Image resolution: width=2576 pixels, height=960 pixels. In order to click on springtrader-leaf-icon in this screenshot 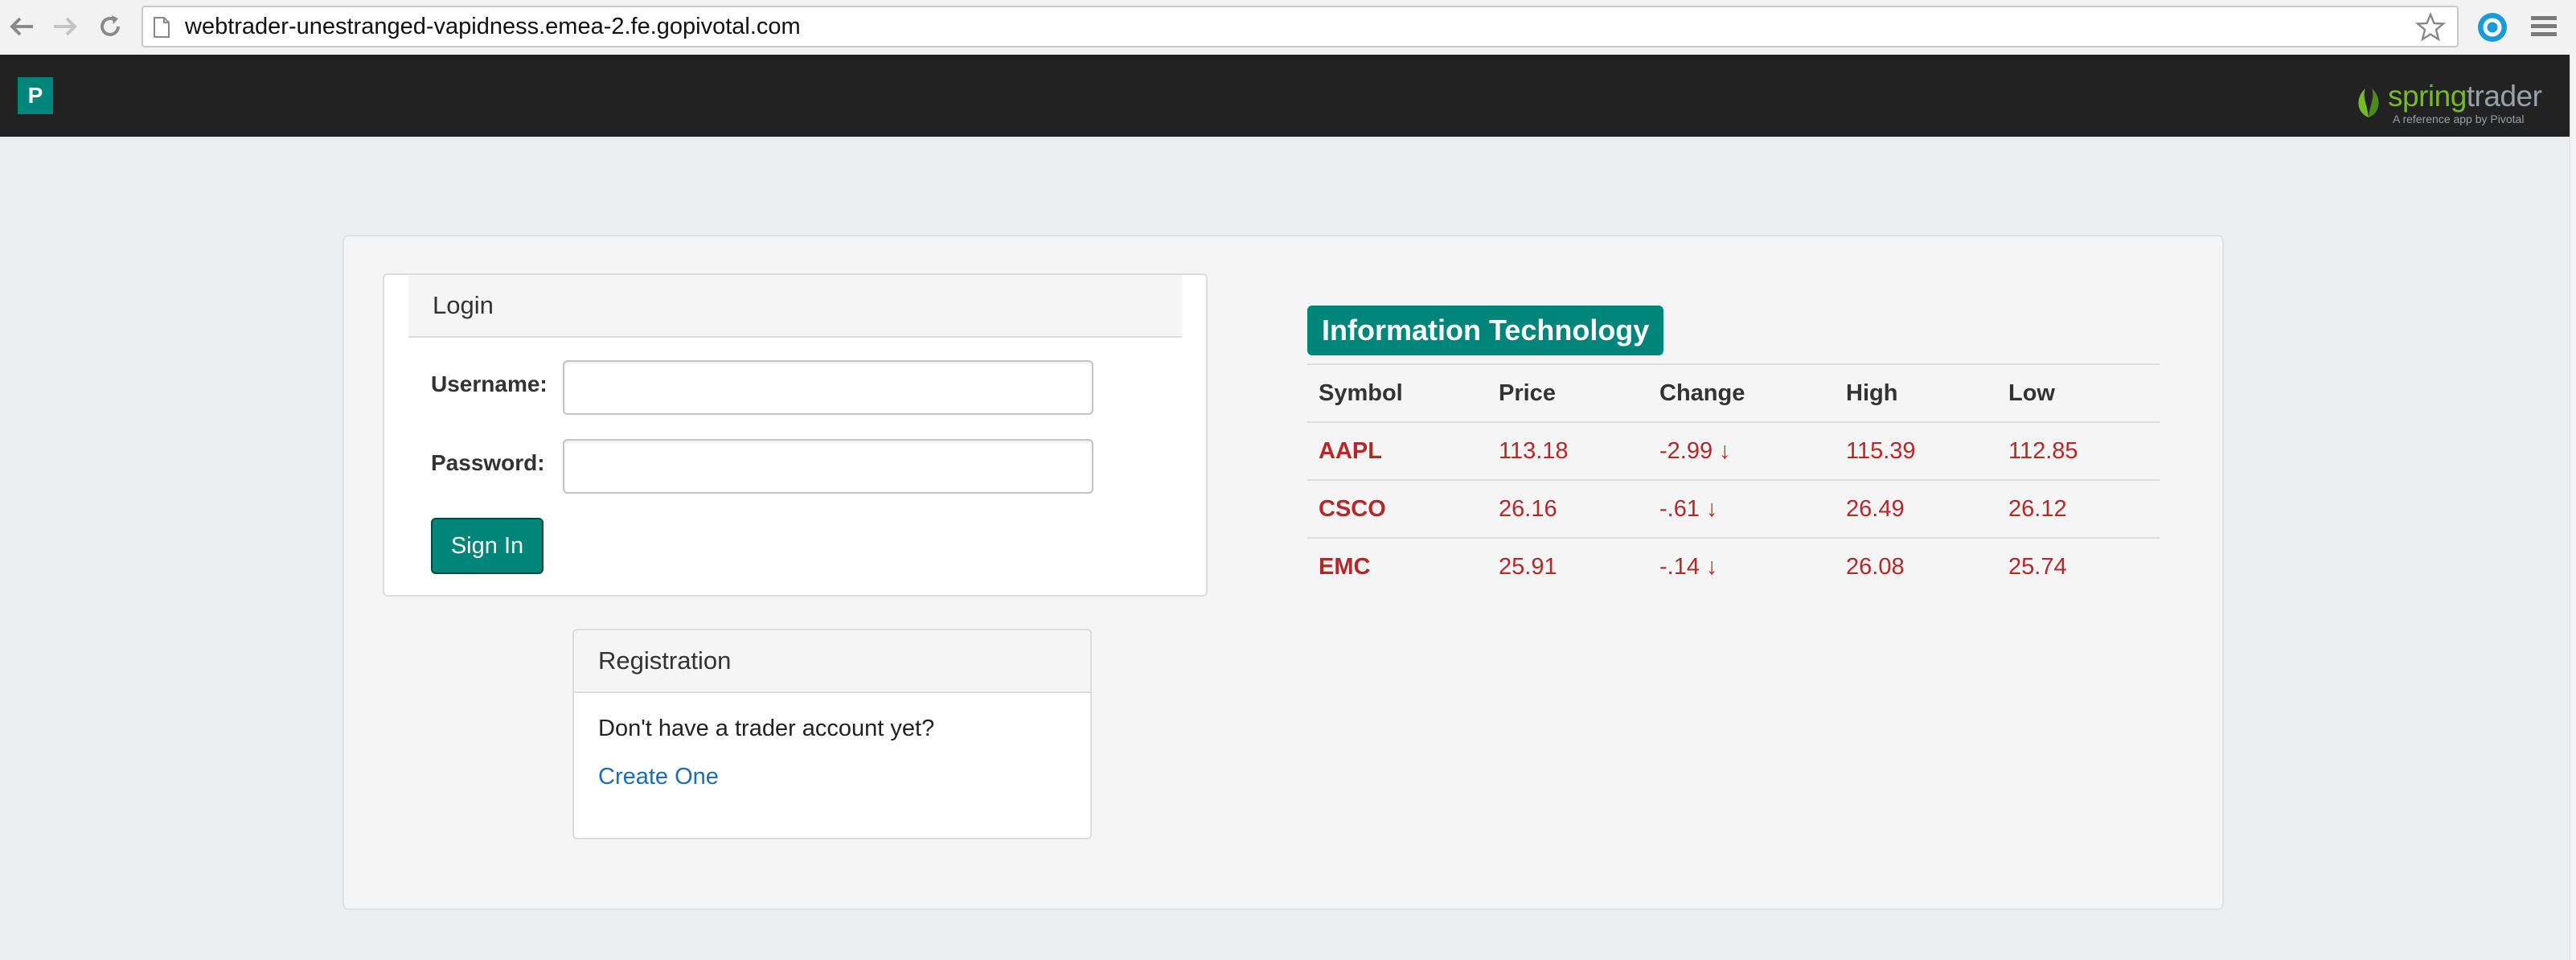, I will do `click(2368, 102)`.